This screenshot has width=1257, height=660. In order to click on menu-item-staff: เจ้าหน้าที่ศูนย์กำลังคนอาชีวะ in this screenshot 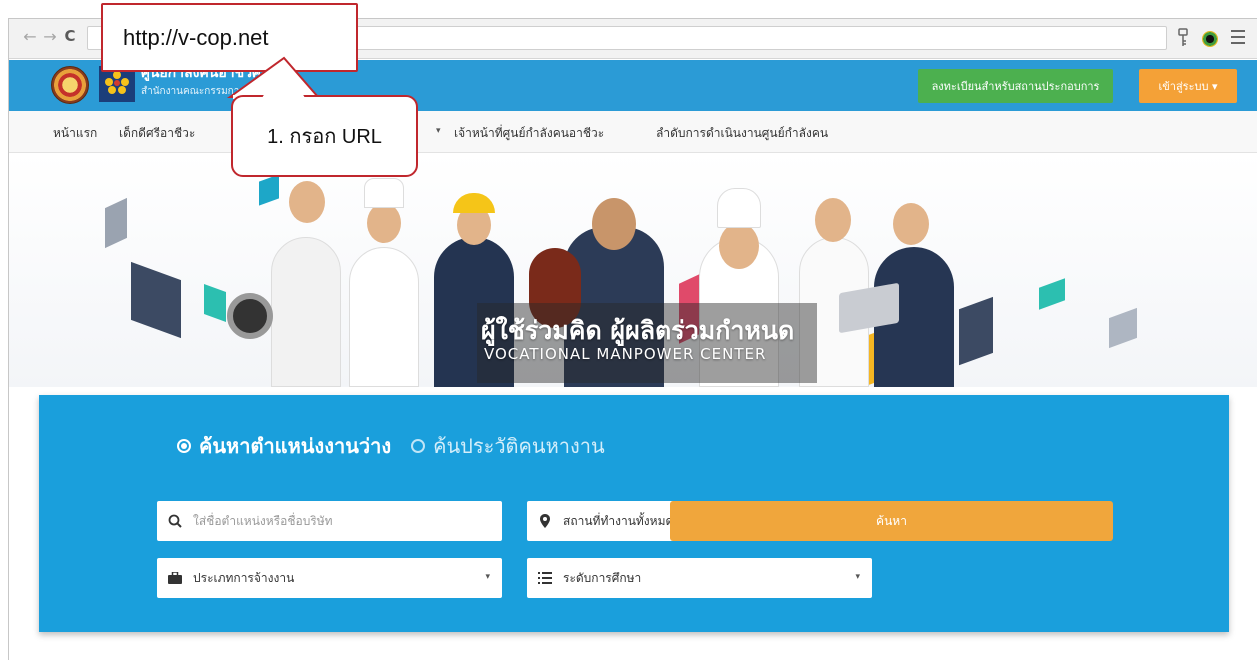, I will do `click(529, 133)`.